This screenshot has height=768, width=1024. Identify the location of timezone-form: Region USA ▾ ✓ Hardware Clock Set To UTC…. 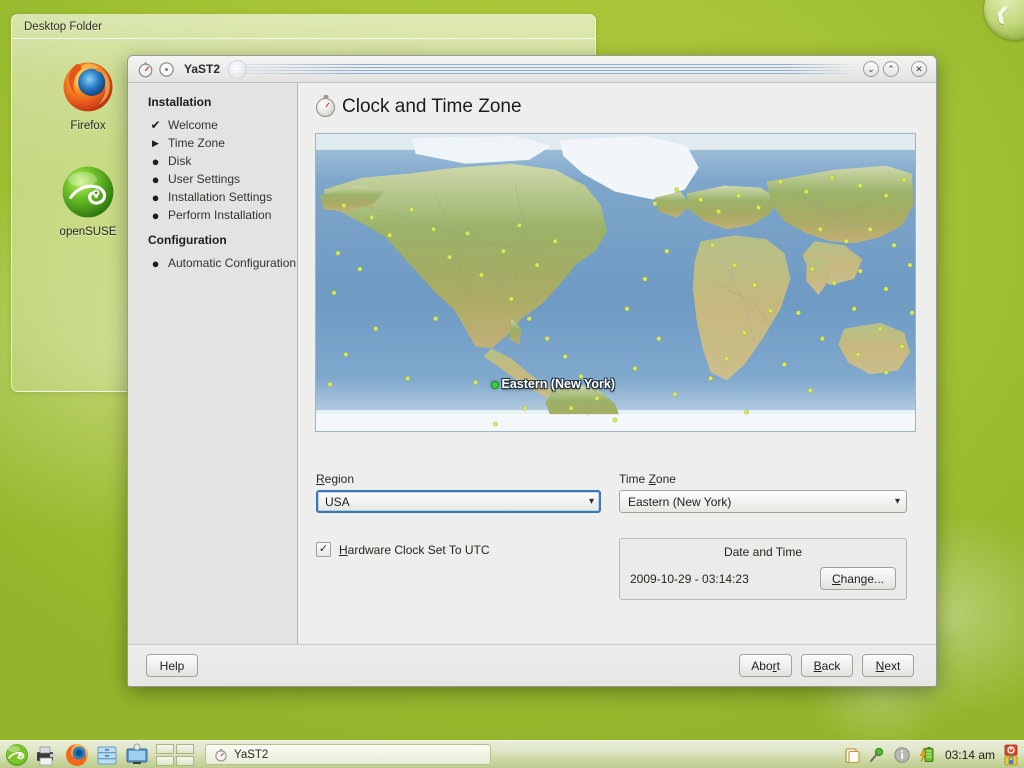
(615, 536).